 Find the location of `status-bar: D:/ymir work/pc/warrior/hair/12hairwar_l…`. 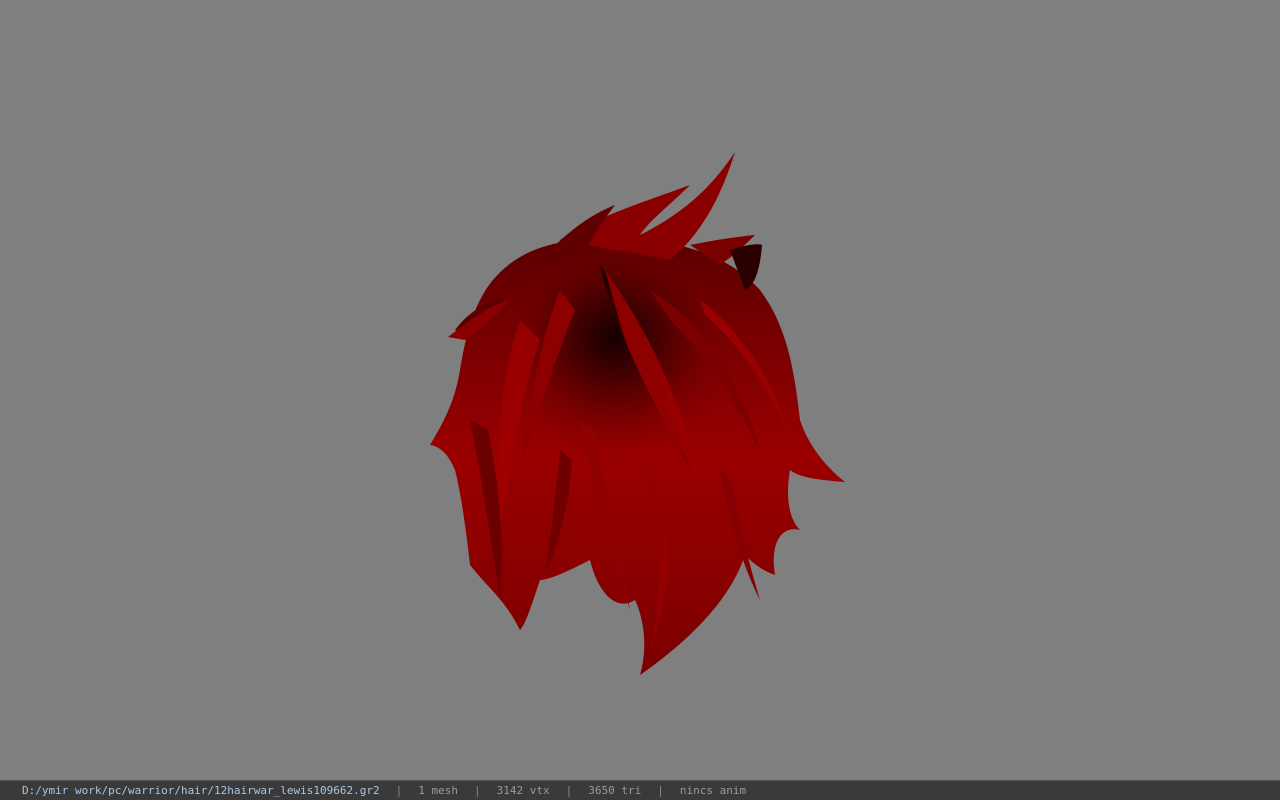

status-bar: D:/ymir work/pc/warrior/hair/12hairwar_l… is located at coordinates (640, 790).